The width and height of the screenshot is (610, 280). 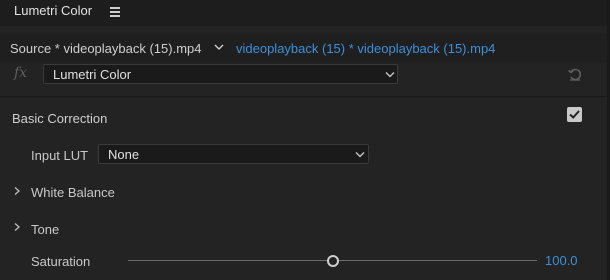 What do you see at coordinates (92, 74) in the screenshot?
I see `effect-select-value: Lumetri Color` at bounding box center [92, 74].